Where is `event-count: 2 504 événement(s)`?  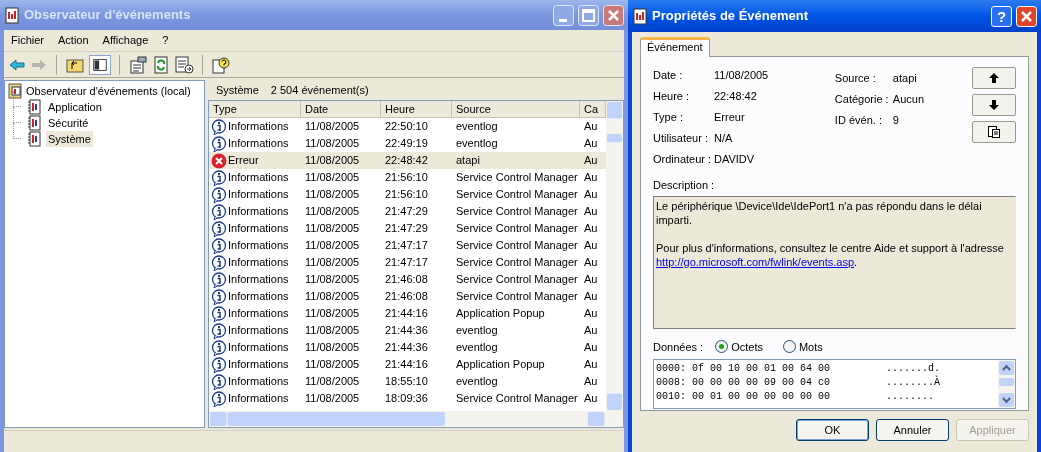 event-count: 2 504 événement(s) is located at coordinates (319, 90).